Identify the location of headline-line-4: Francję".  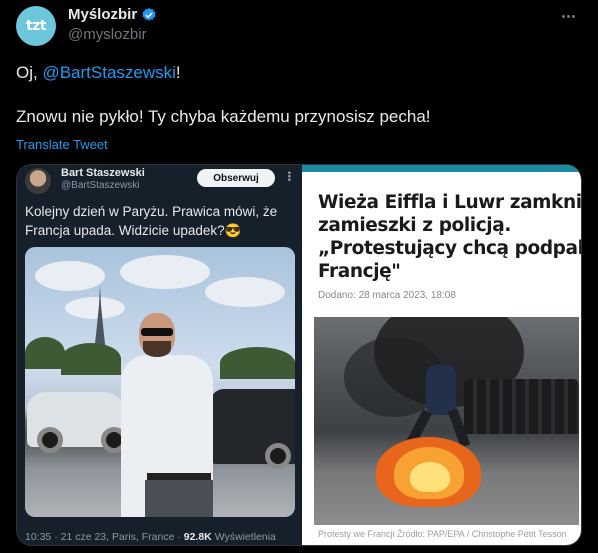
(359, 271).